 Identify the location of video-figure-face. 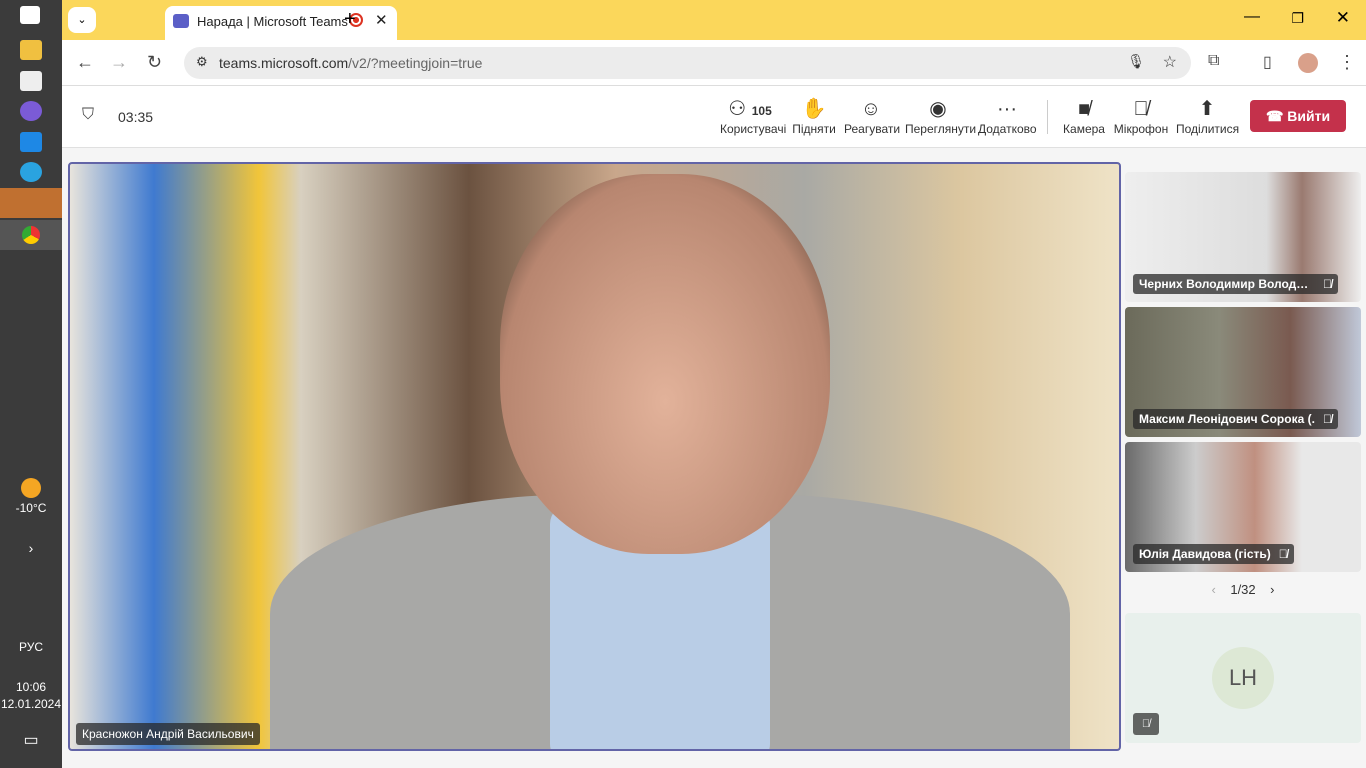
(665, 364).